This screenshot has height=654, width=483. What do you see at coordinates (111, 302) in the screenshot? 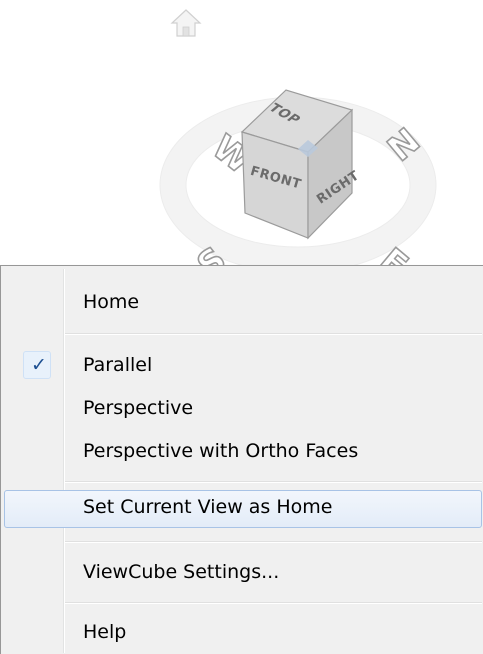
I see `menu-item-label: Home` at bounding box center [111, 302].